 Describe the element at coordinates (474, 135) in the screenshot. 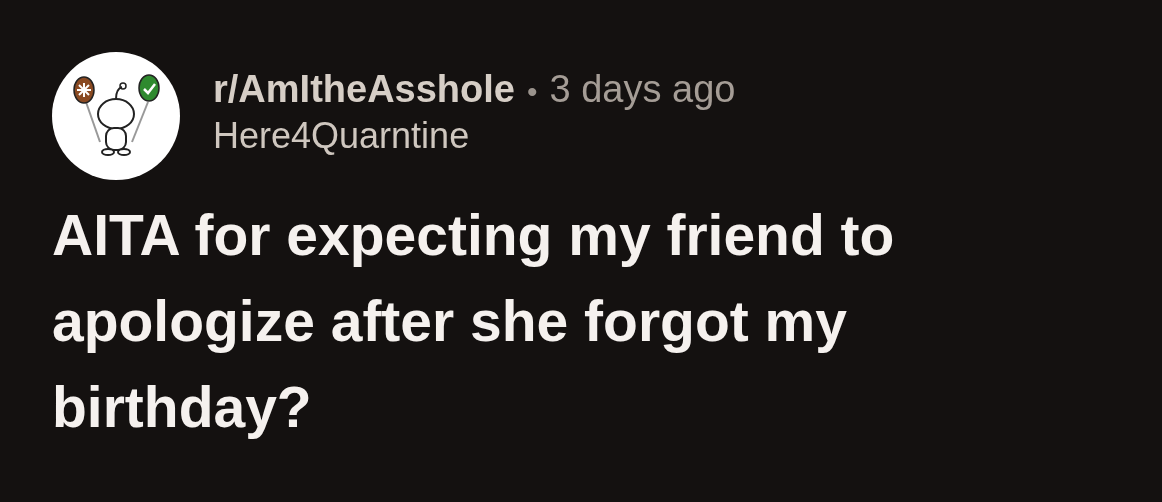

I see `author-name: Here4Quarntine` at that location.